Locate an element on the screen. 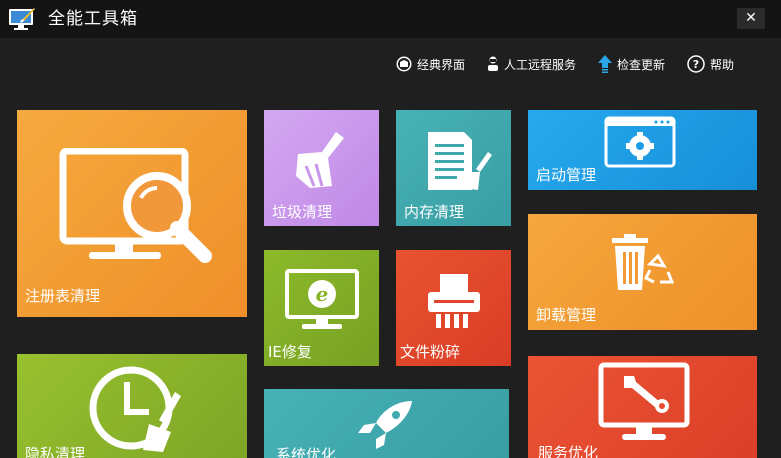 The width and height of the screenshot is (781, 458). tile-uninstall-manage: 卸载管理 is located at coordinates (642, 272).